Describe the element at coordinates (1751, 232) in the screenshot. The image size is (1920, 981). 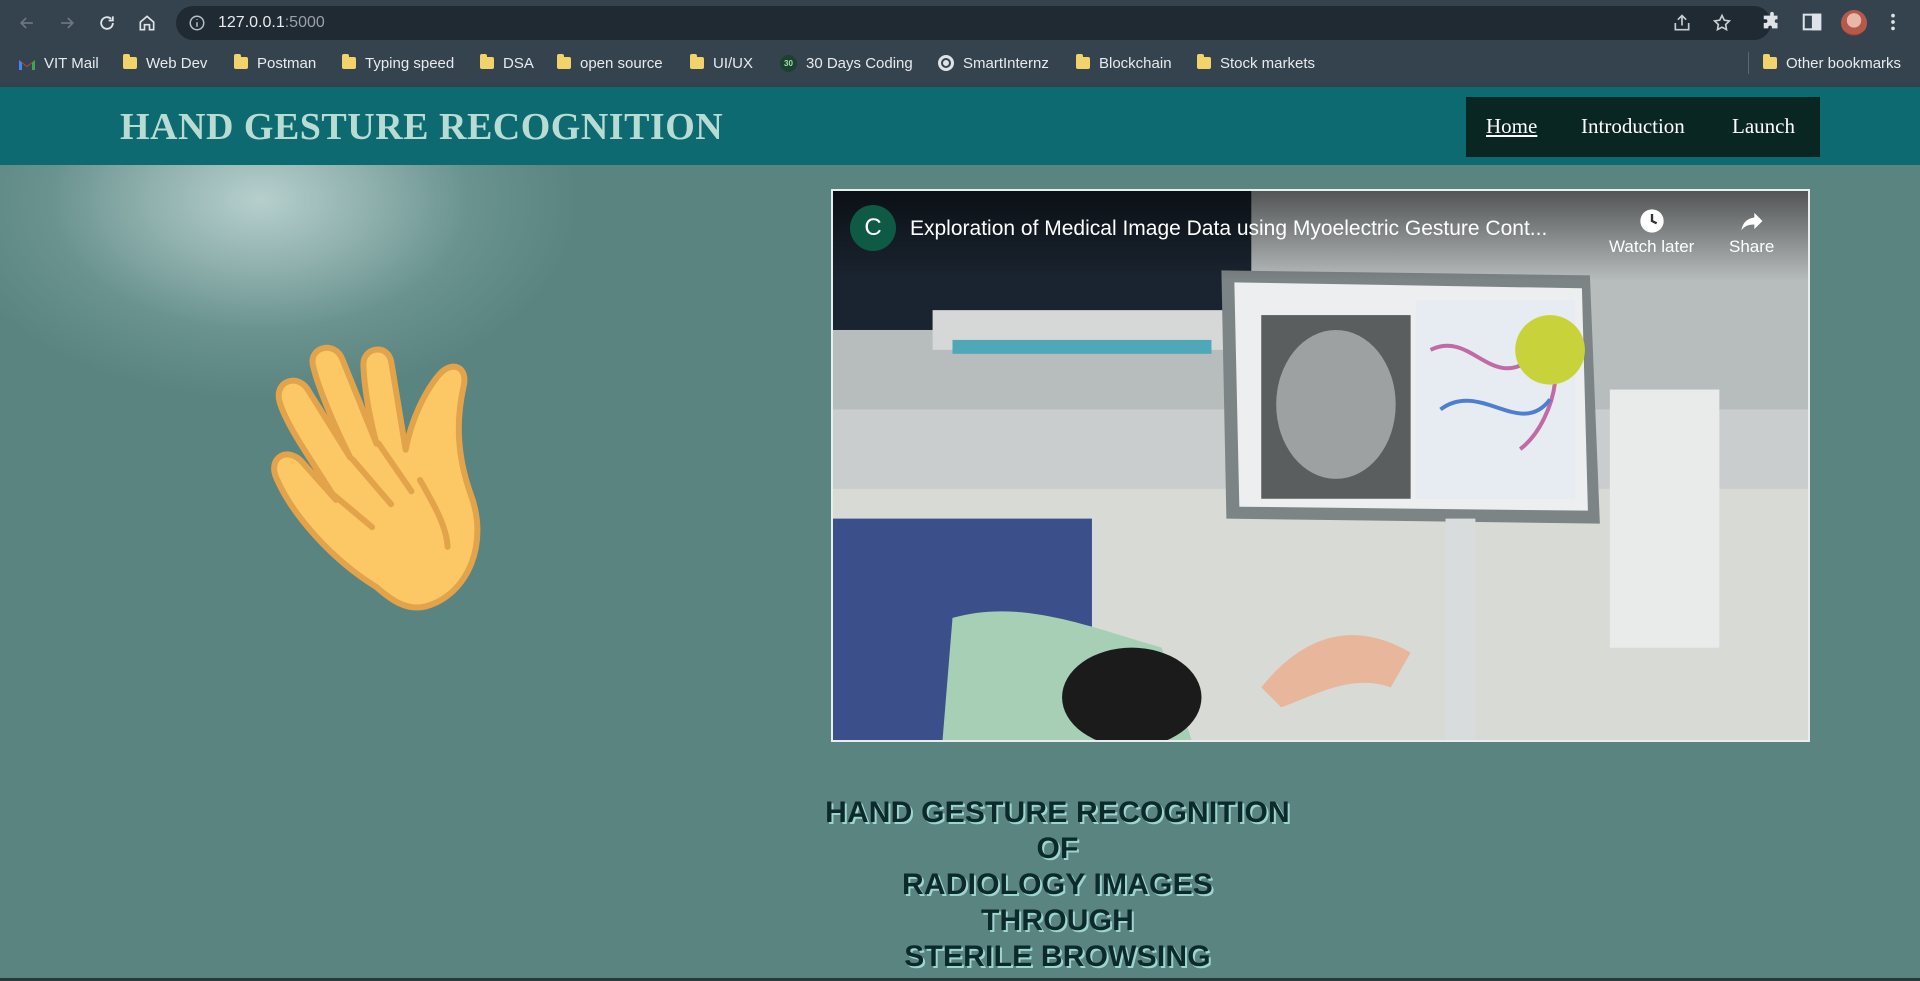
I see `share-video-button: Share` at that location.